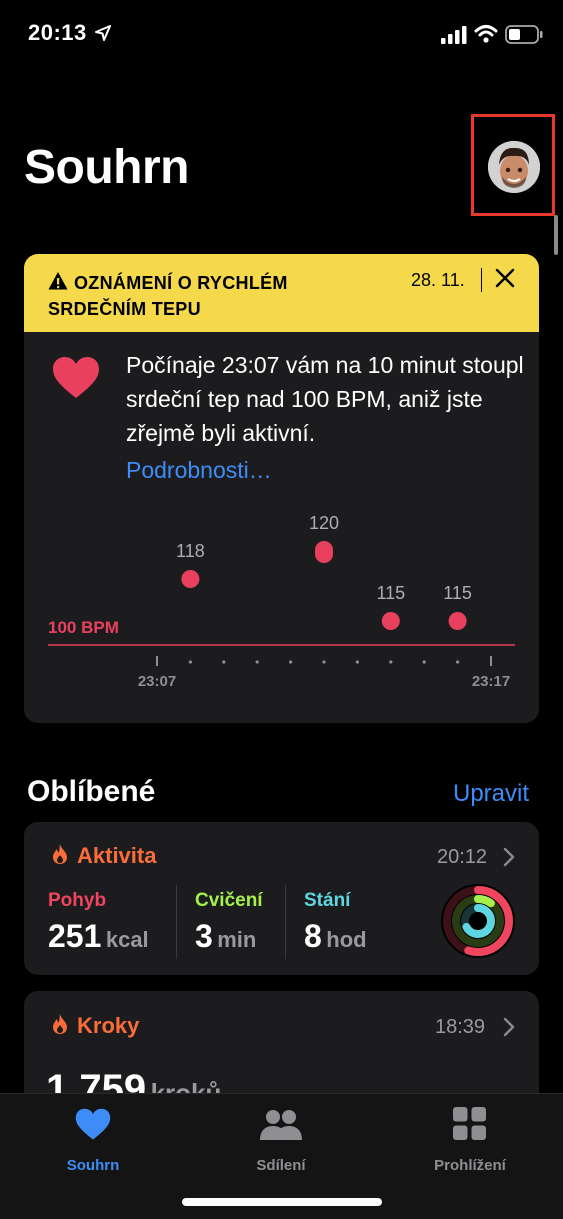  What do you see at coordinates (281, 1125) in the screenshot?
I see `people-icon` at bounding box center [281, 1125].